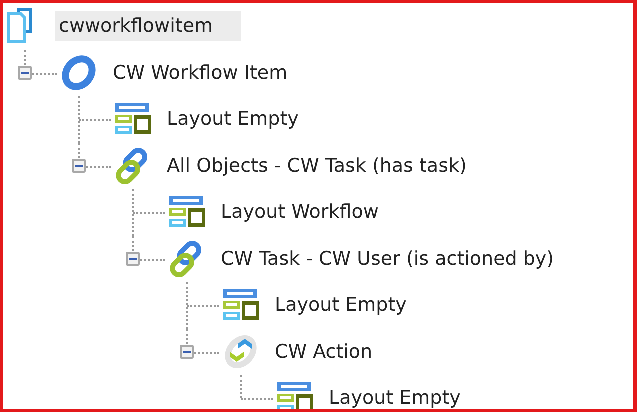 Image resolution: width=637 pixels, height=412 pixels. What do you see at coordinates (148, 26) in the screenshot?
I see `tree-item-label: cwworkflowitem` at bounding box center [148, 26].